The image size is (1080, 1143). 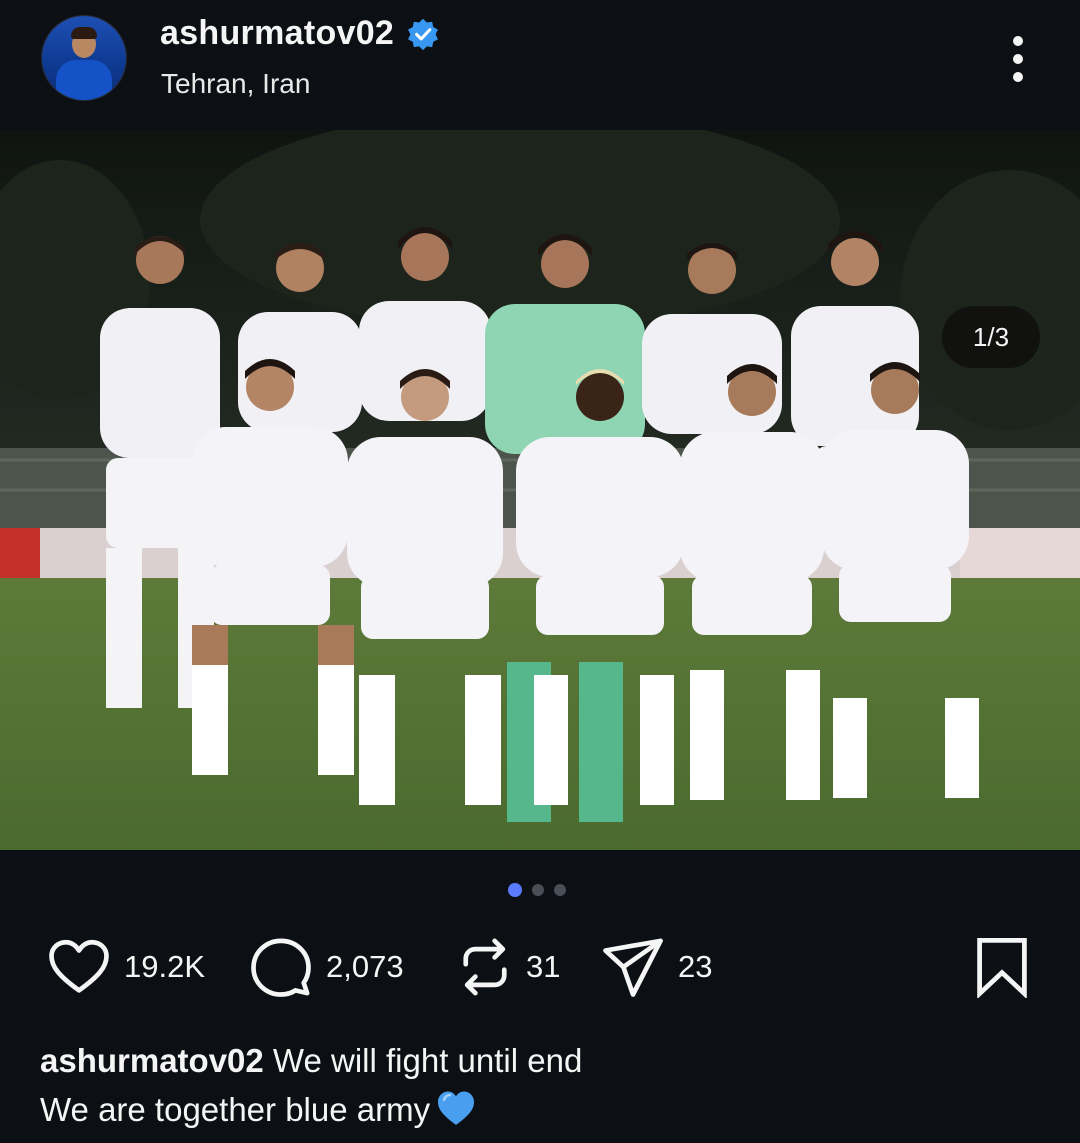 I want to click on username-row: ashurmatov02, so click(x=300, y=33).